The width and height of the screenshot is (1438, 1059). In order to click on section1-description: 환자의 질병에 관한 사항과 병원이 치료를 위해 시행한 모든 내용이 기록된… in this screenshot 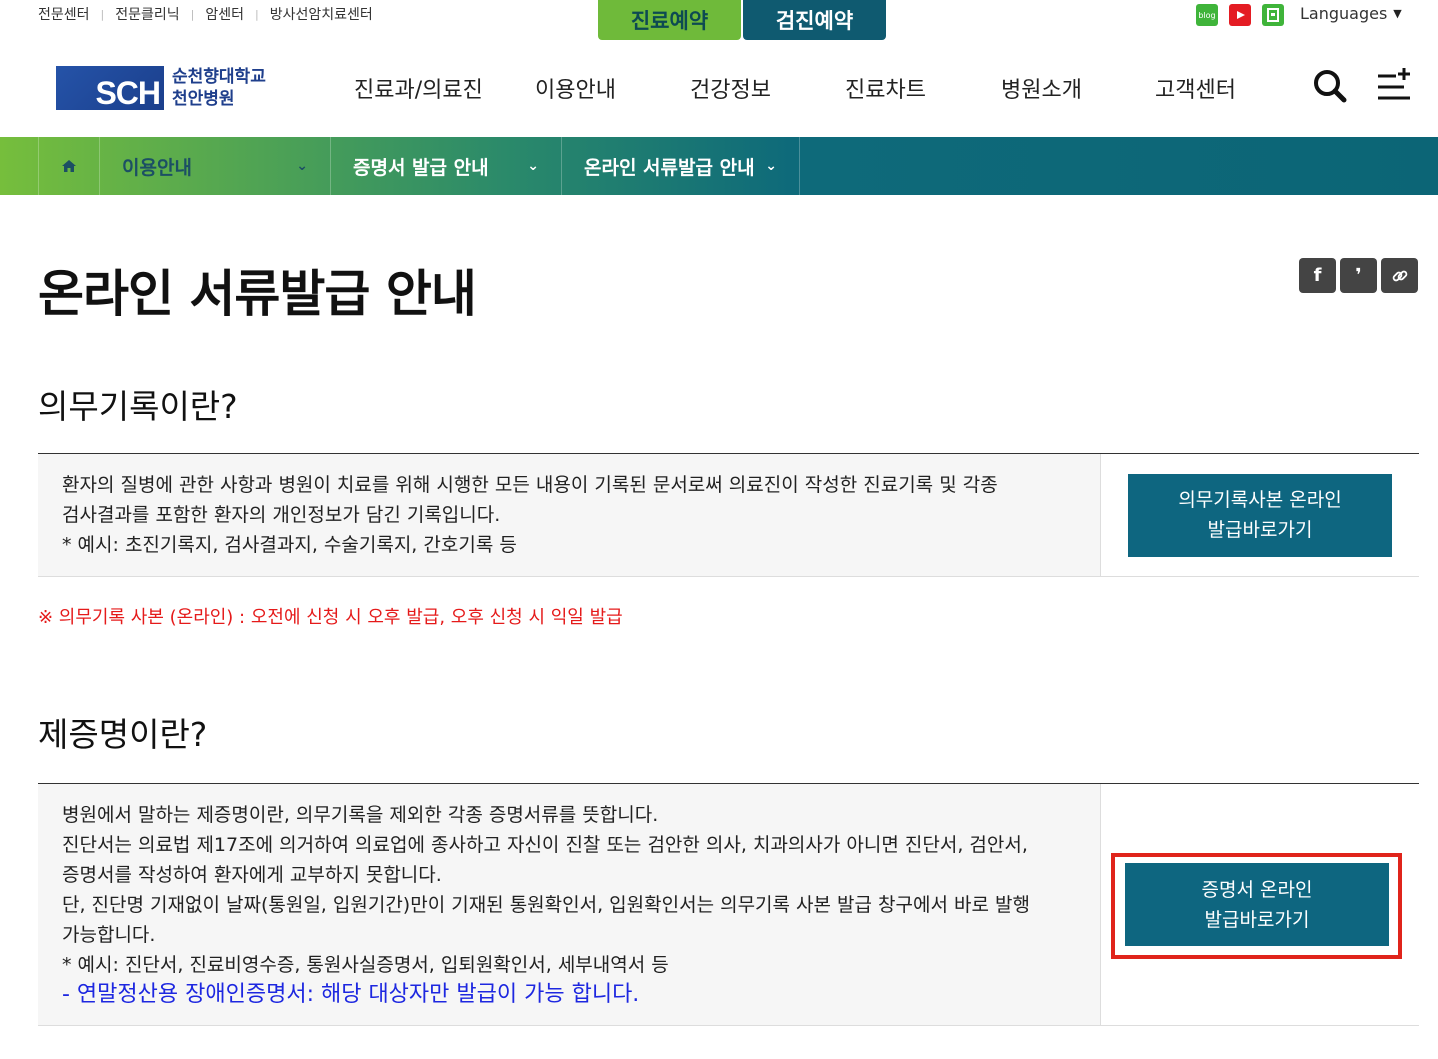, I will do `click(569, 515)`.